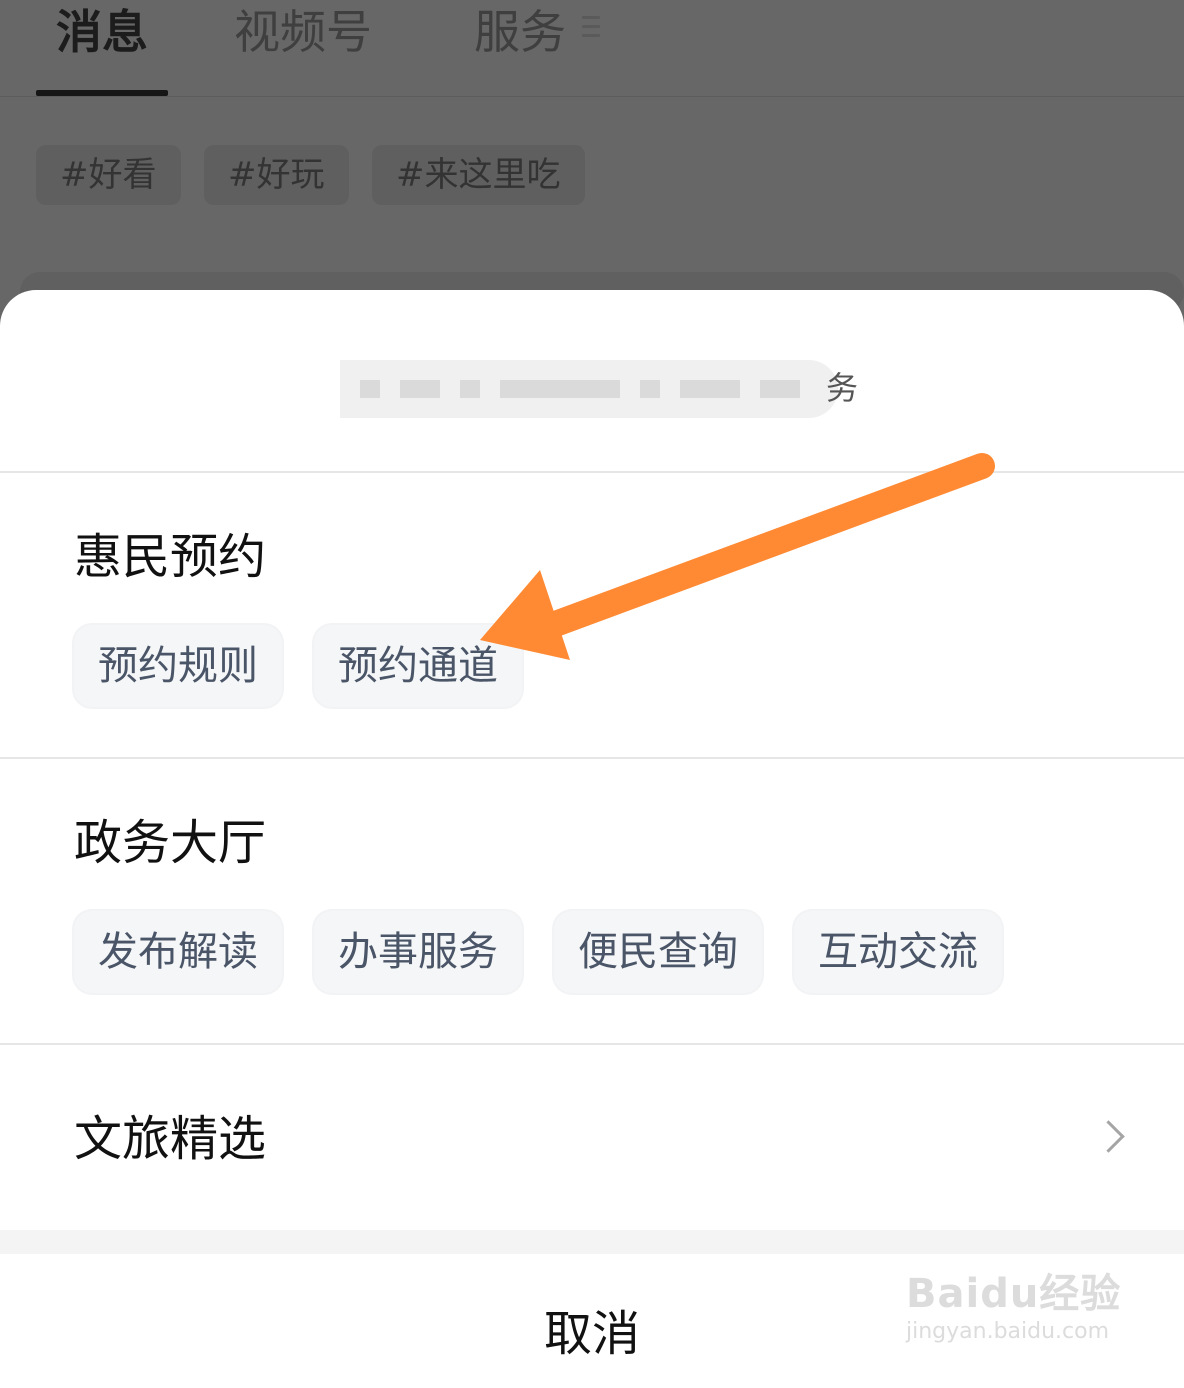 The image size is (1184, 1388). What do you see at coordinates (178, 952) in the screenshot?
I see `chip-policy-interpretation: 发布解读` at bounding box center [178, 952].